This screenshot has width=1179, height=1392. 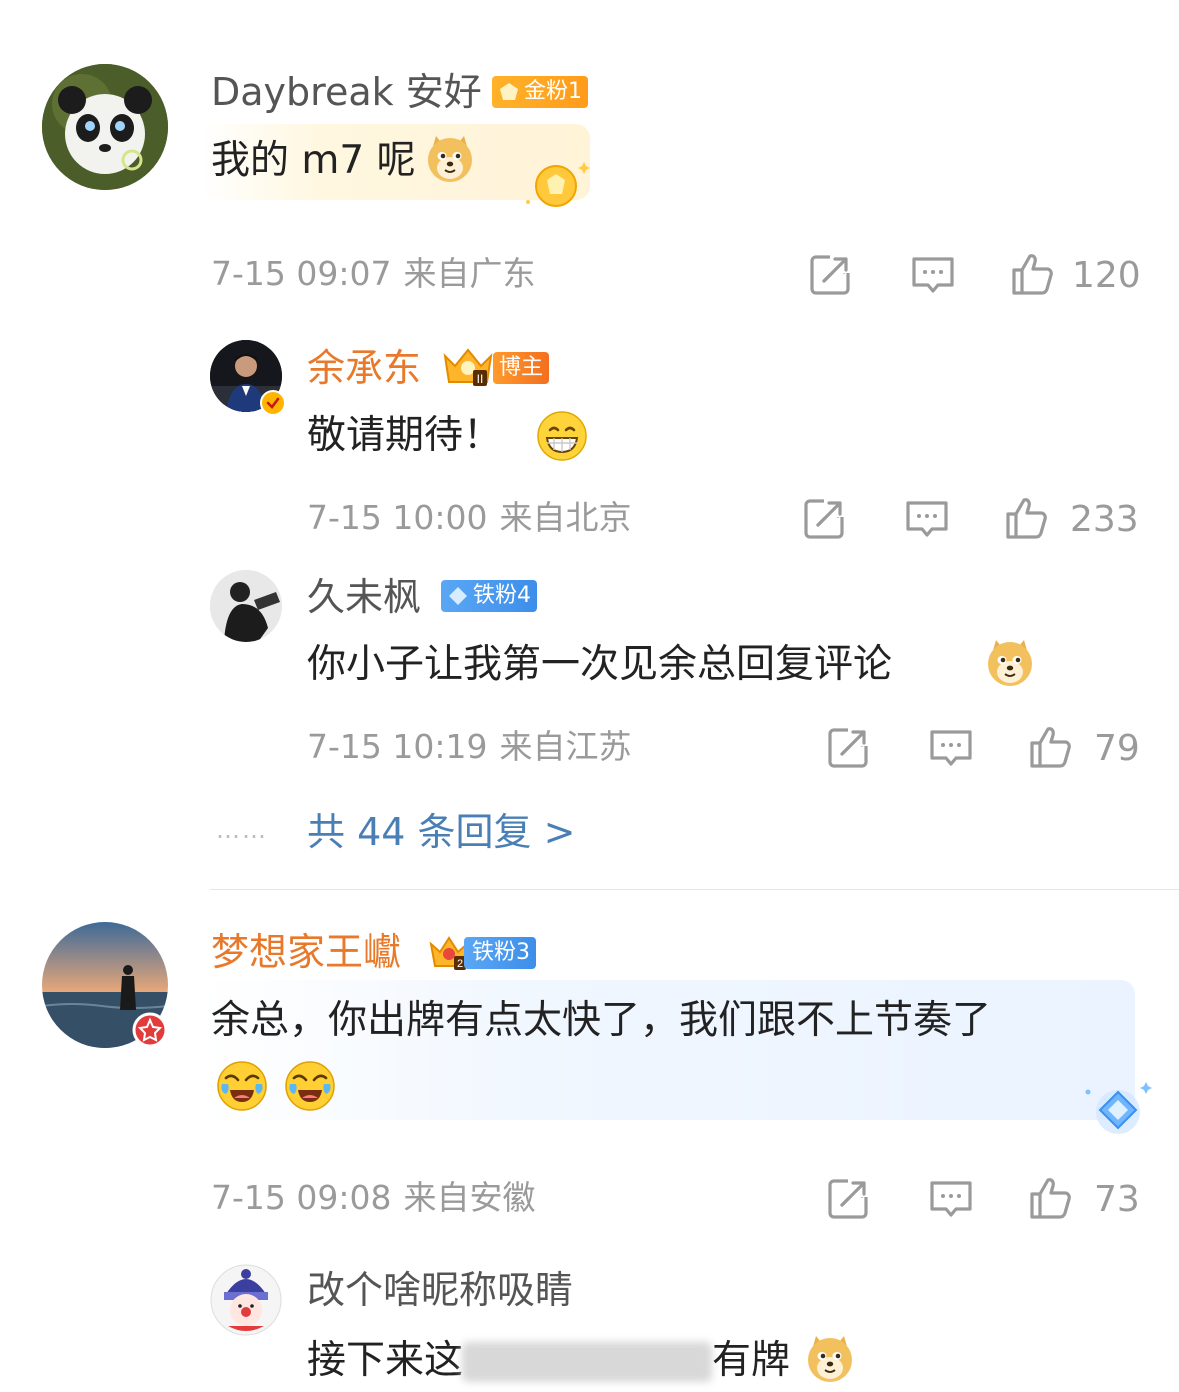 What do you see at coordinates (1118, 1108) in the screenshot?
I see `diamond-badge-icon` at bounding box center [1118, 1108].